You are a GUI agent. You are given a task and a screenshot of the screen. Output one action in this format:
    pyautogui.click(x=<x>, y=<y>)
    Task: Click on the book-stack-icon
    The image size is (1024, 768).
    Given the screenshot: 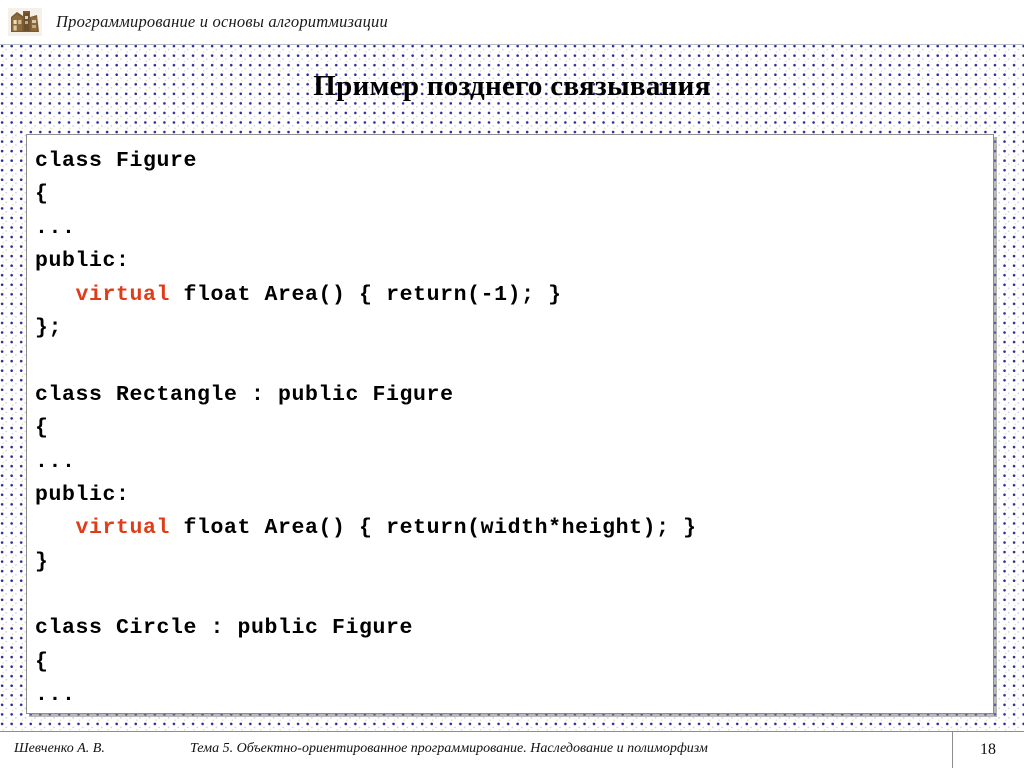 What is the action you would take?
    pyautogui.click(x=25, y=22)
    